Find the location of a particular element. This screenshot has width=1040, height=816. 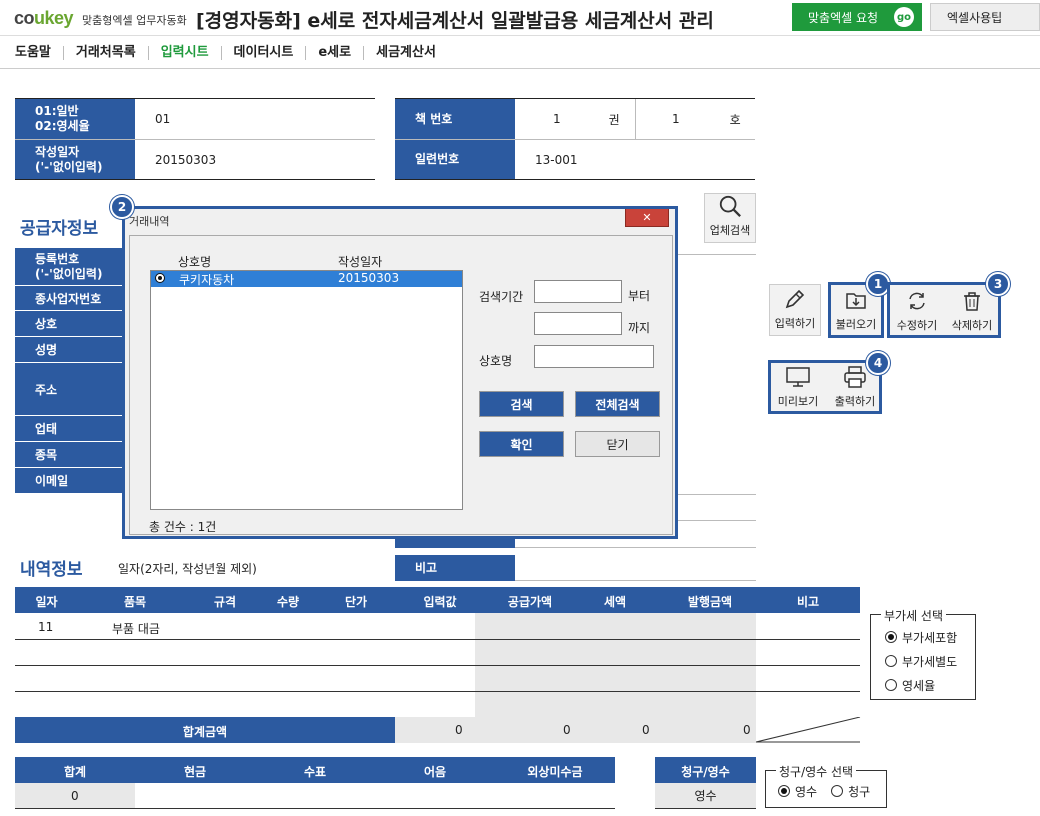

nav-esero: e세로 is located at coordinates (335, 52).